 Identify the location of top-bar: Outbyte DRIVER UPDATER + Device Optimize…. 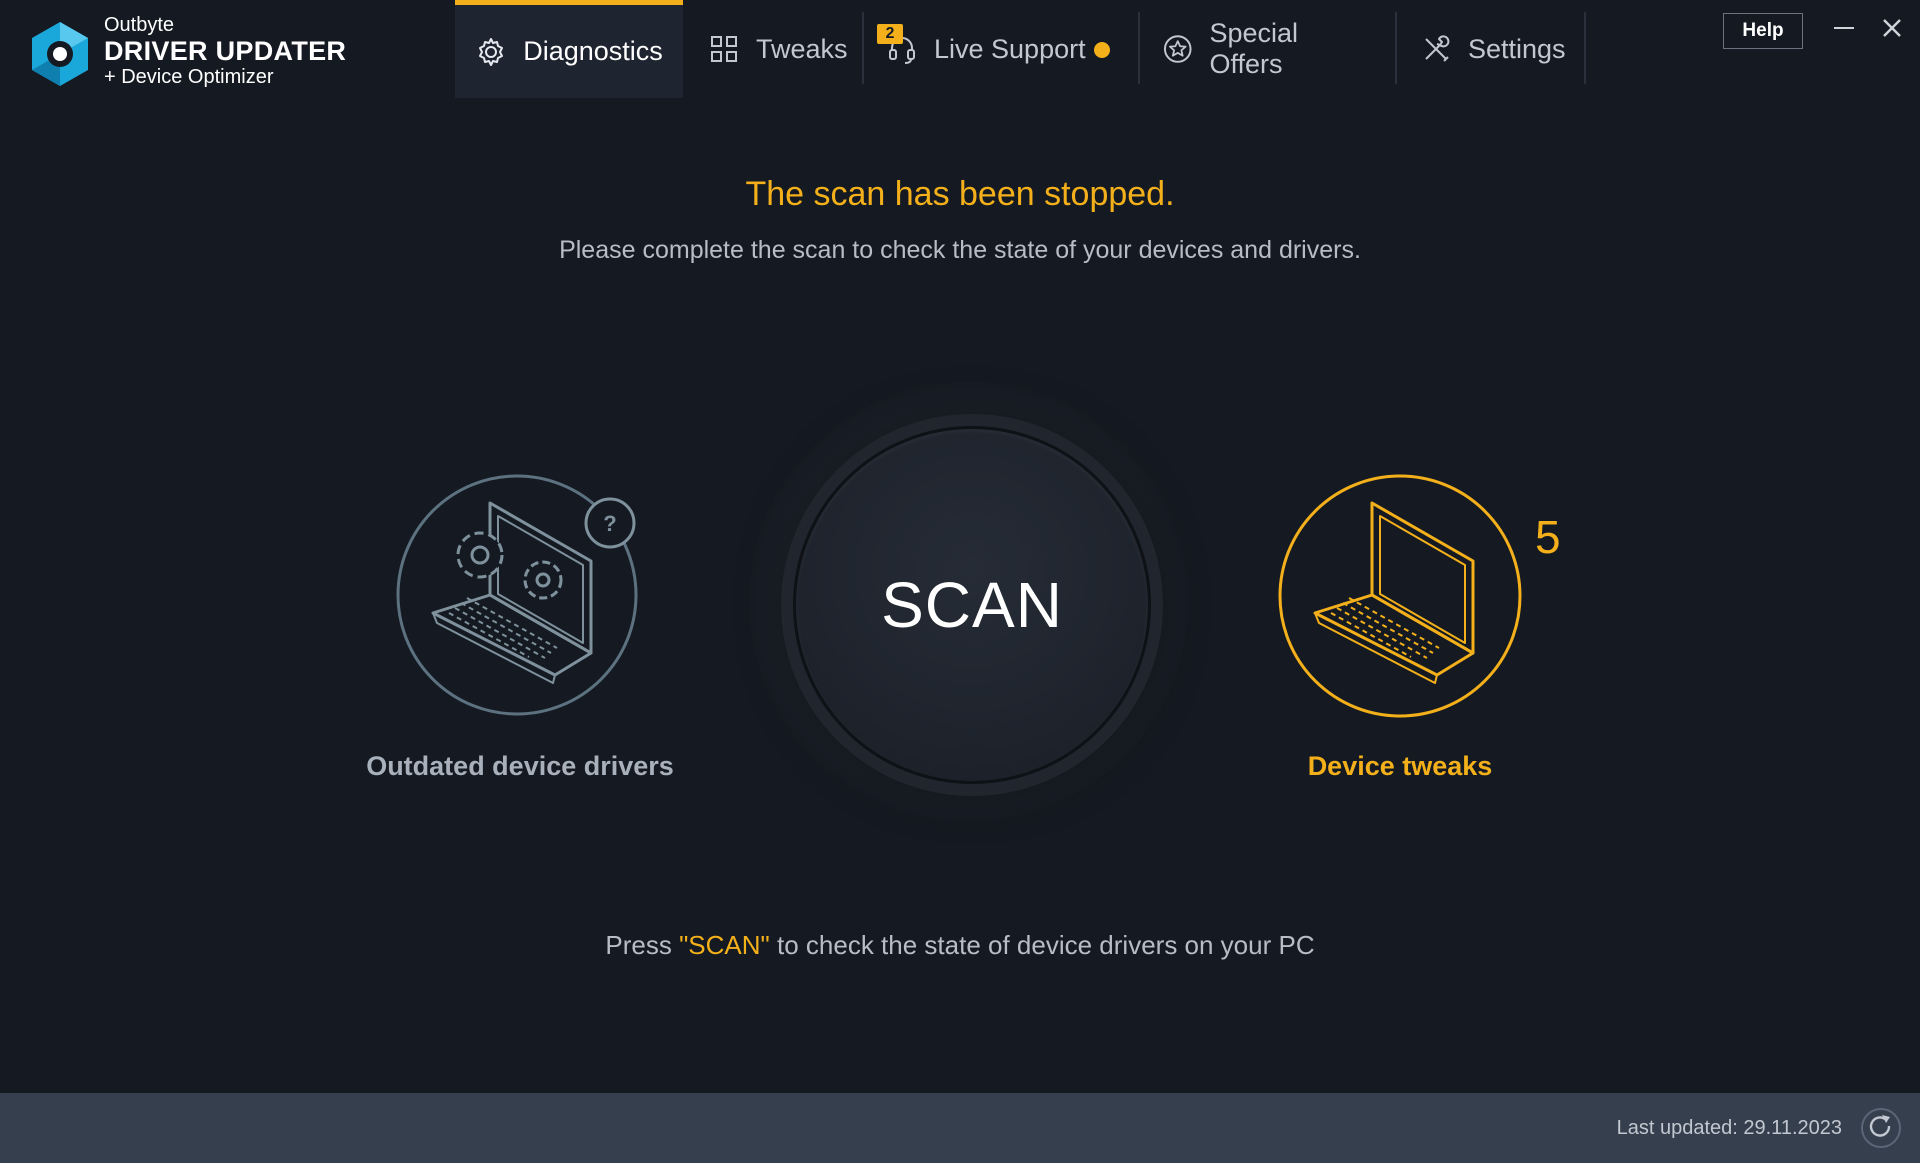
(960, 49).